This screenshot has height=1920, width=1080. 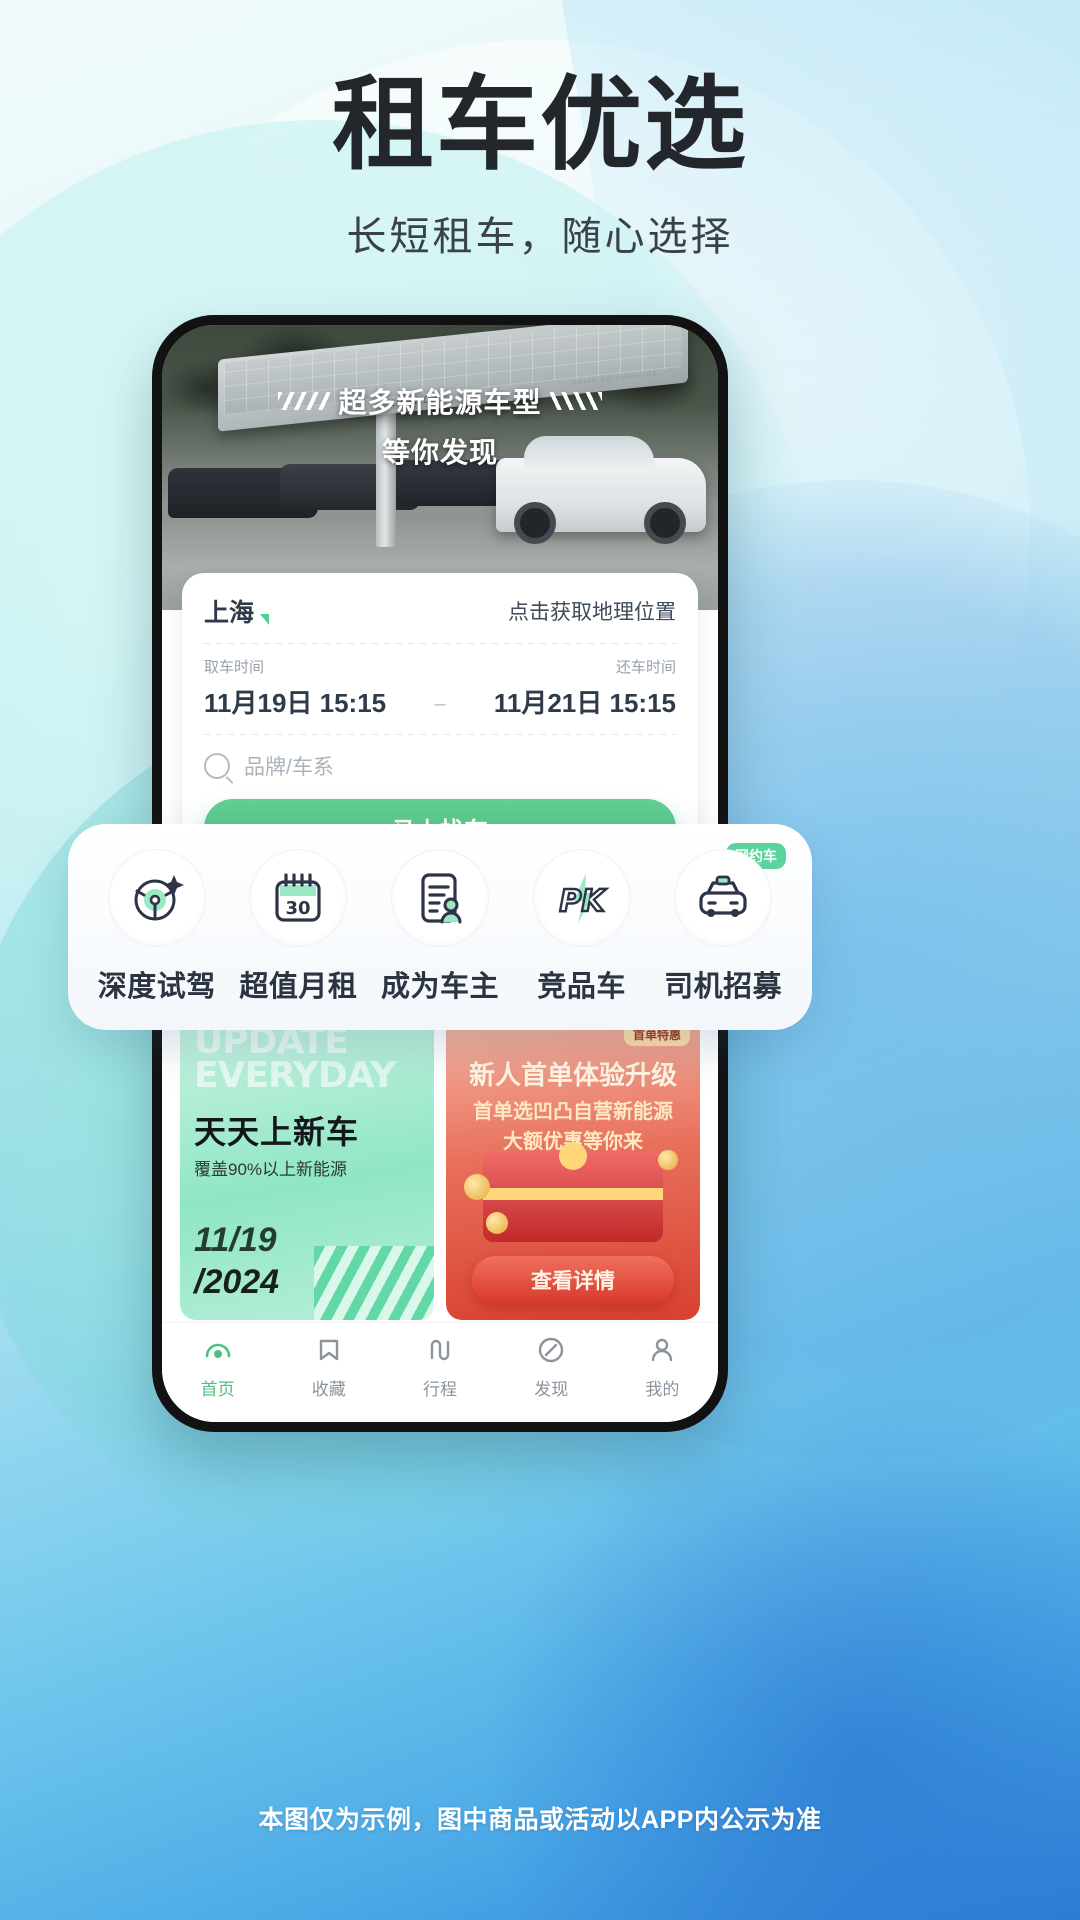 I want to click on brand-search-field: 品牌/车系, so click(x=440, y=767).